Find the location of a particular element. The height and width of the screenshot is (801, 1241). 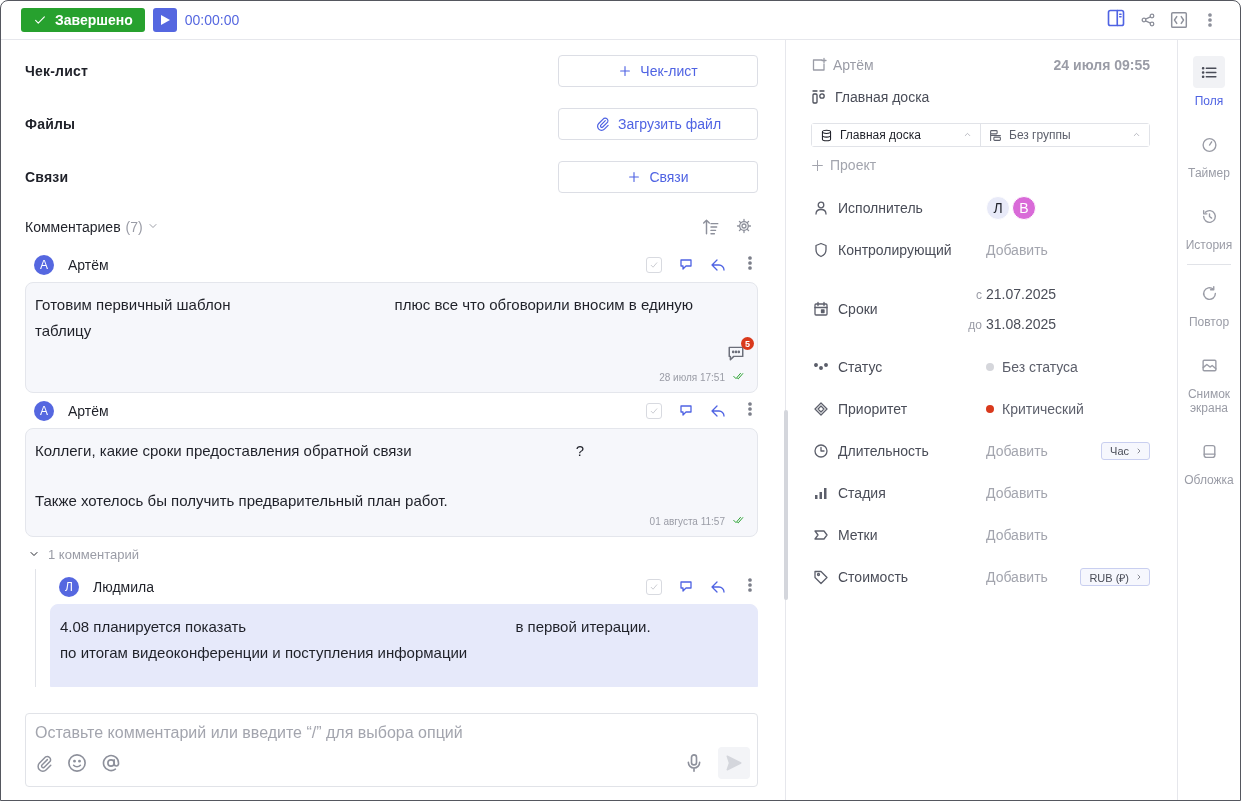

add-project-button: Проект is located at coordinates (844, 165).